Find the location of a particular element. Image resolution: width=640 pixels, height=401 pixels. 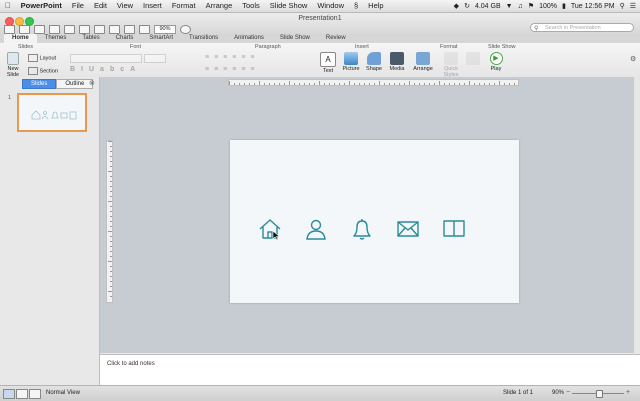

zoom-combo: 90% is located at coordinates (165, 29).